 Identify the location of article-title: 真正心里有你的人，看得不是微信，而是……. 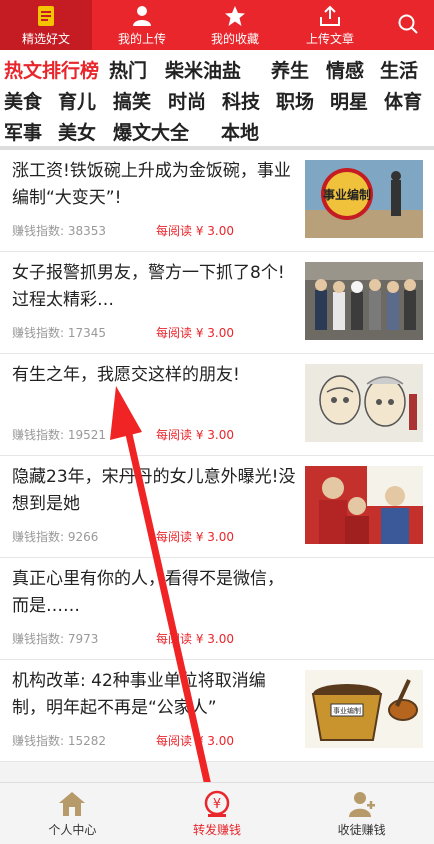
(148, 592).